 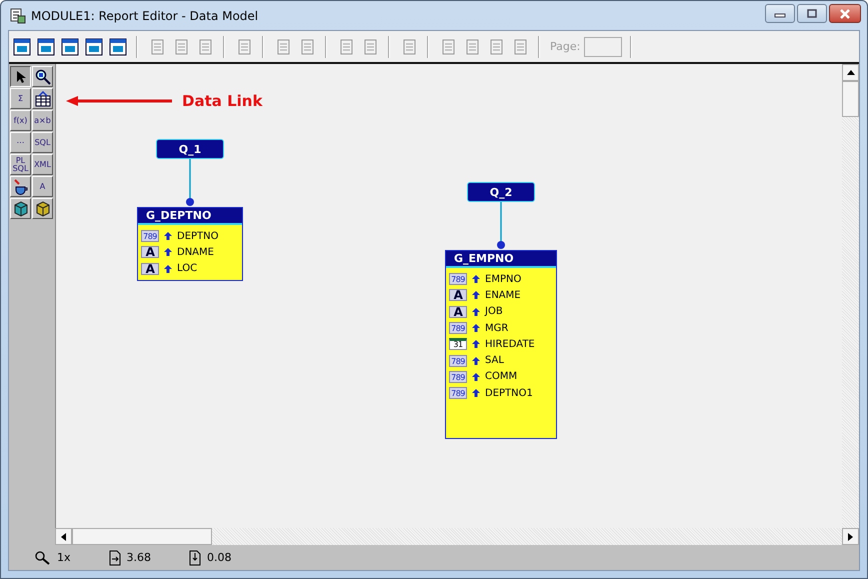 I want to click on column-name: MGR, so click(x=496, y=328).